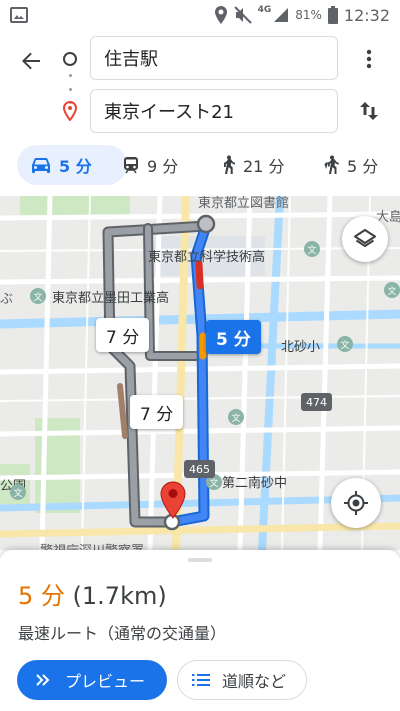 The width and height of the screenshot is (400, 711). I want to click on route-connector-dots, so click(70, 89).